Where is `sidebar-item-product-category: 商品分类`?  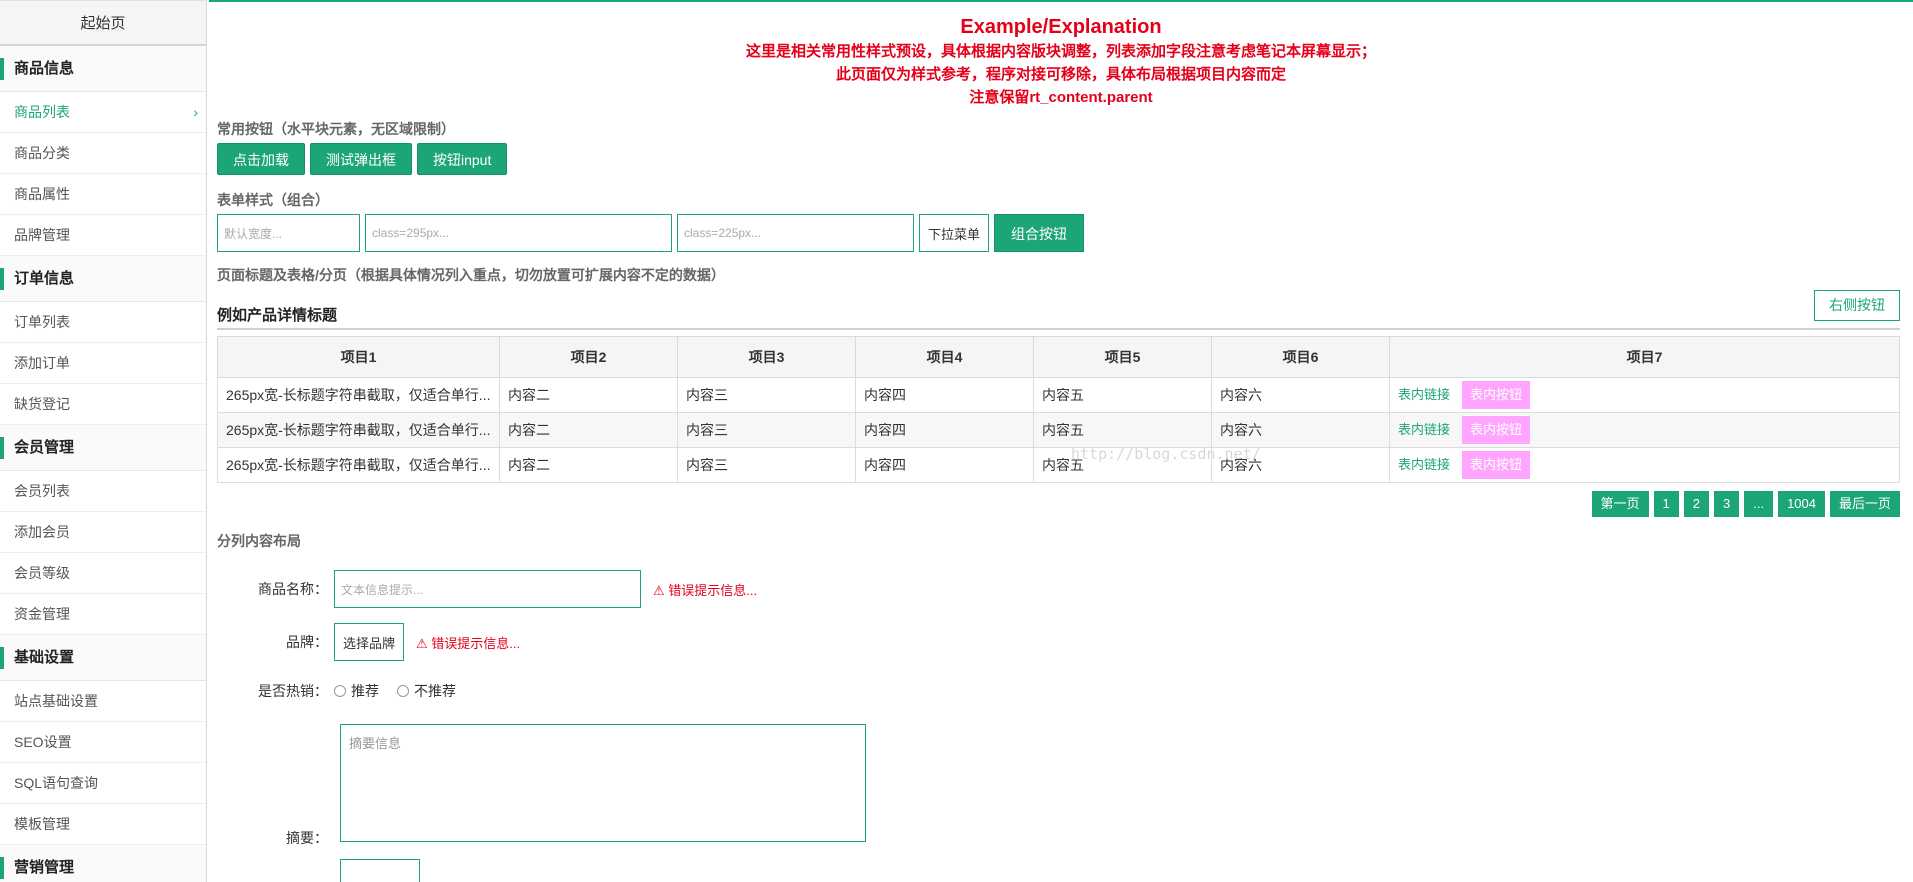 sidebar-item-product-category: 商品分类 is located at coordinates (103, 153).